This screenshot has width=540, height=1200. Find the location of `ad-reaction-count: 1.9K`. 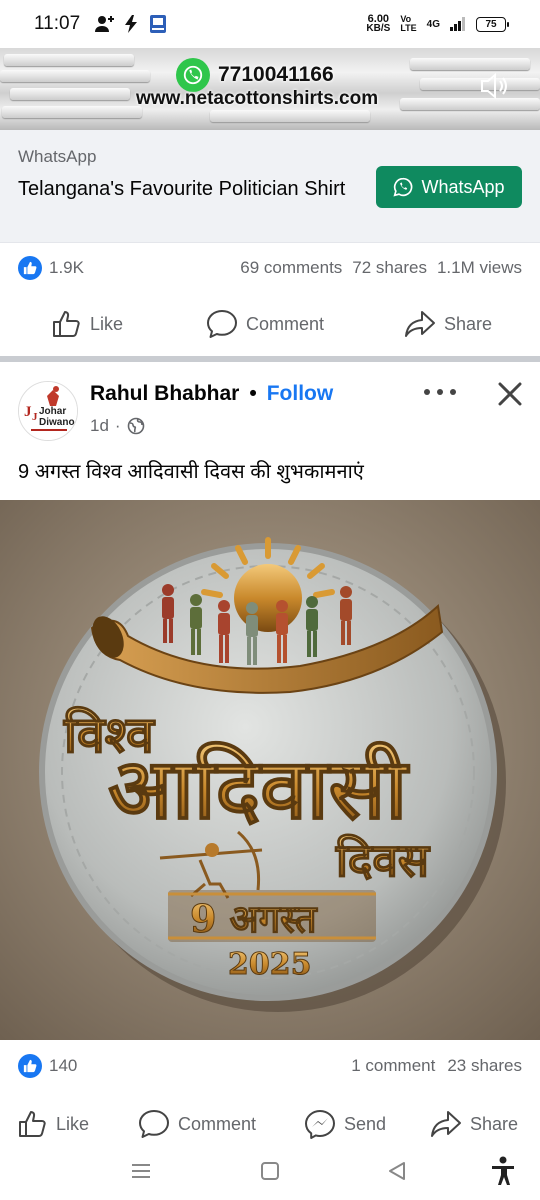

ad-reaction-count: 1.9K is located at coordinates (66, 268).